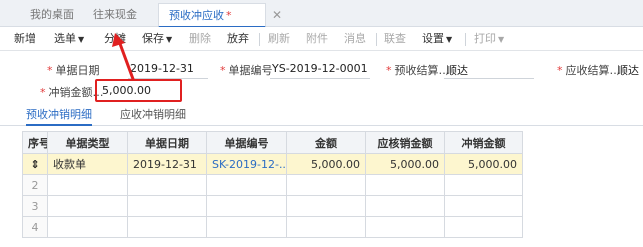  What do you see at coordinates (35, 206) in the screenshot?
I see `row-number: 3` at bounding box center [35, 206].